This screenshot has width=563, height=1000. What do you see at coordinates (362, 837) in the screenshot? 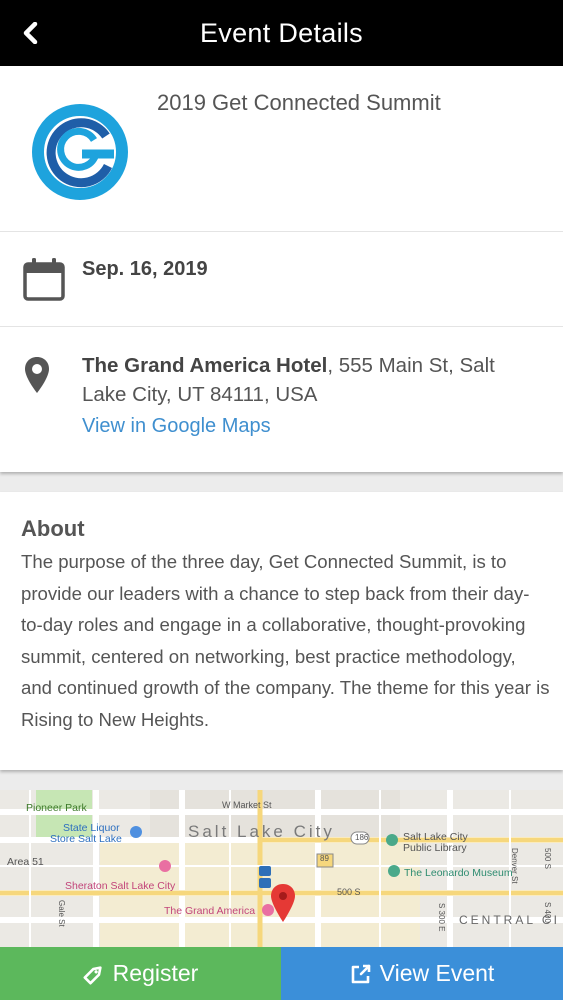
I see `map-label: 186` at bounding box center [362, 837].